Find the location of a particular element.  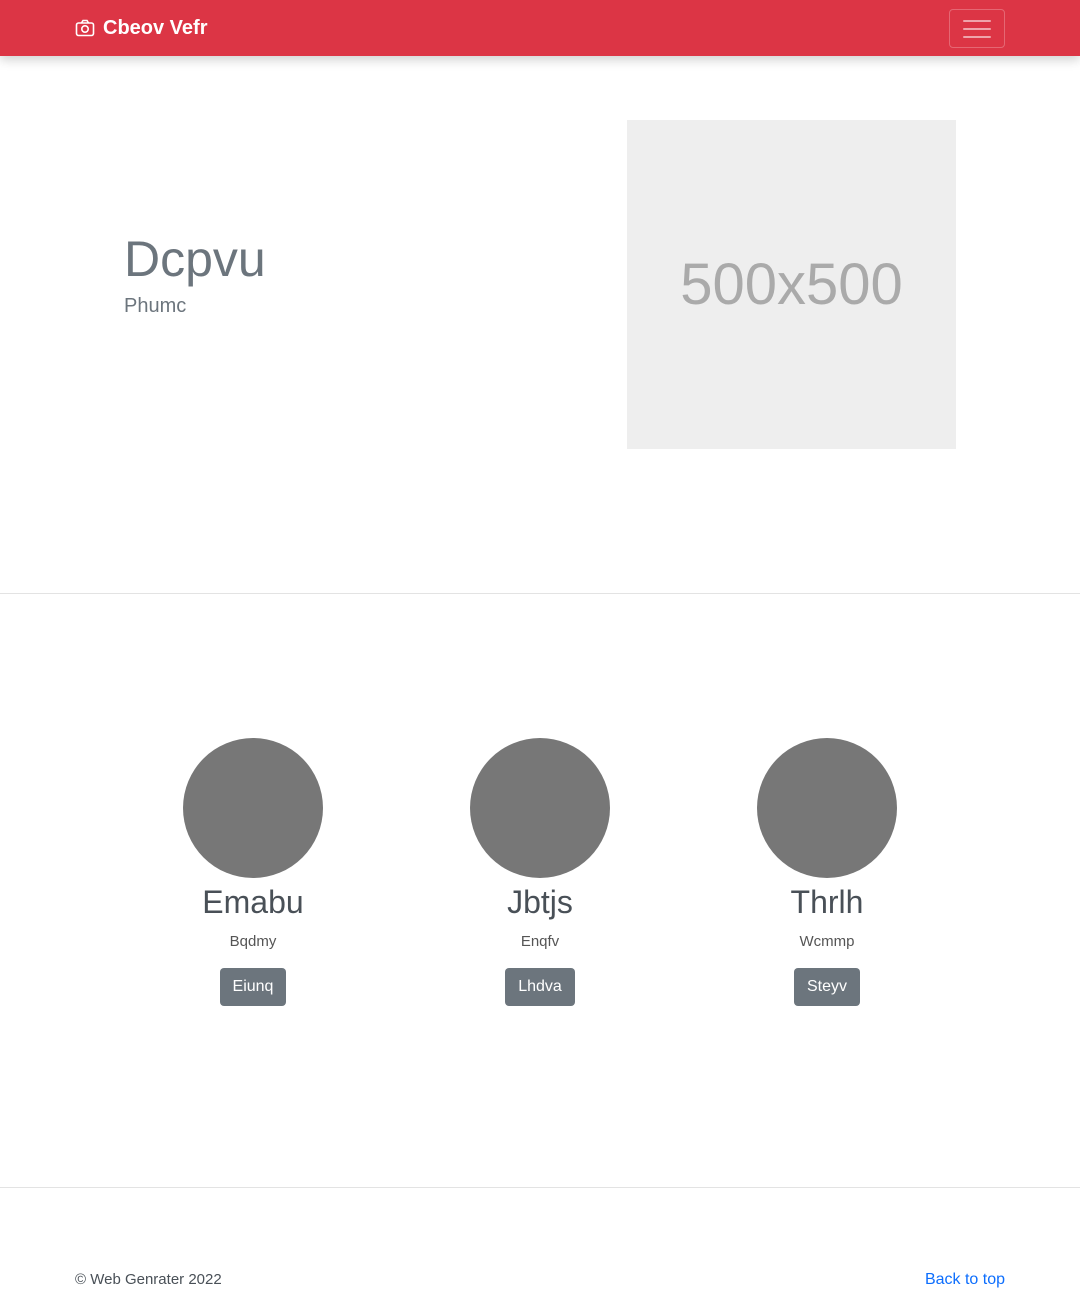

member-role: Wcmmp is located at coordinates (827, 941).